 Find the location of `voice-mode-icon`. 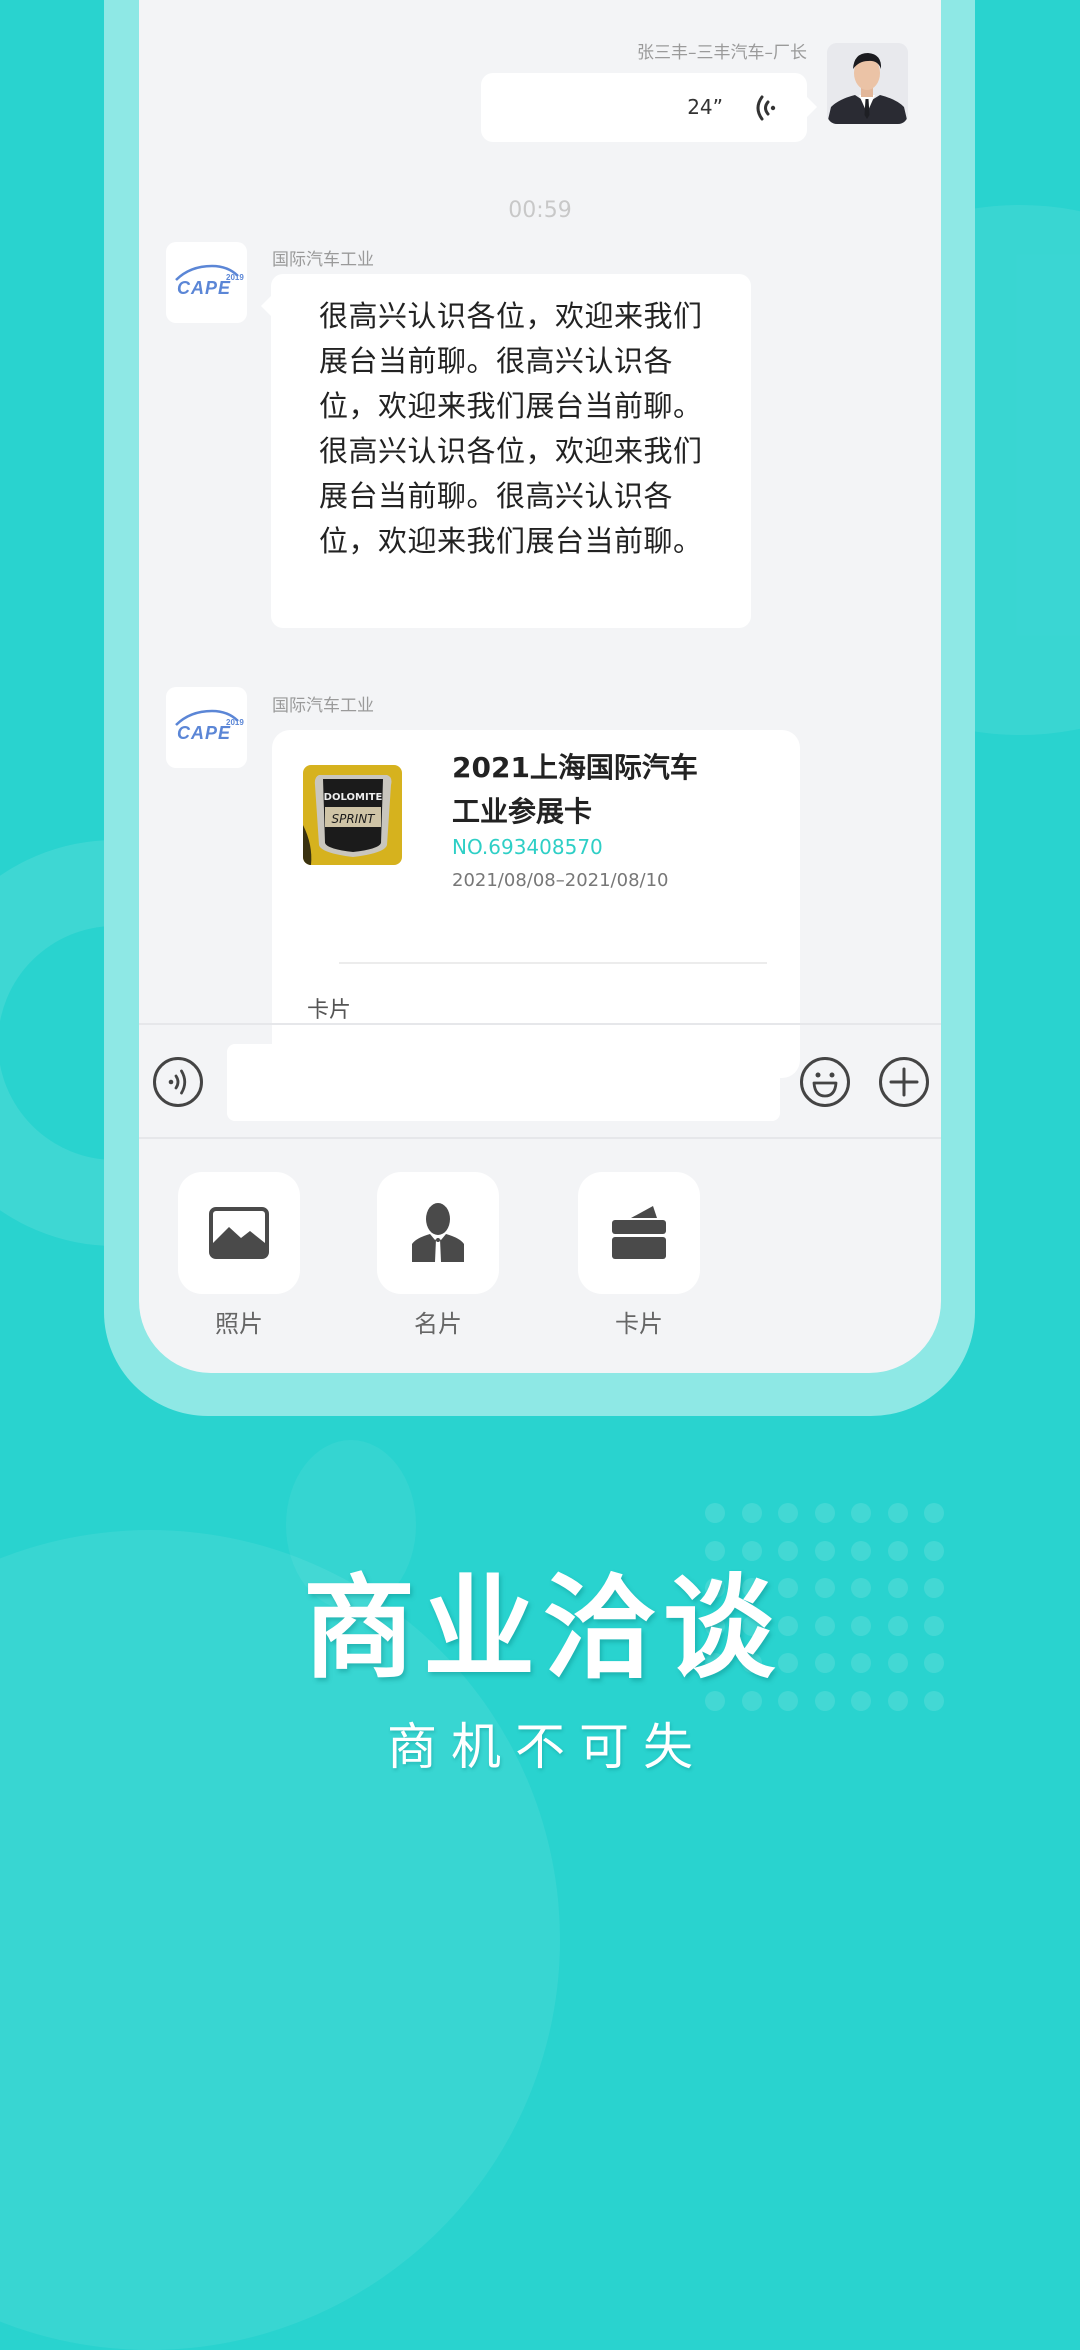

voice-mode-icon is located at coordinates (178, 1082).